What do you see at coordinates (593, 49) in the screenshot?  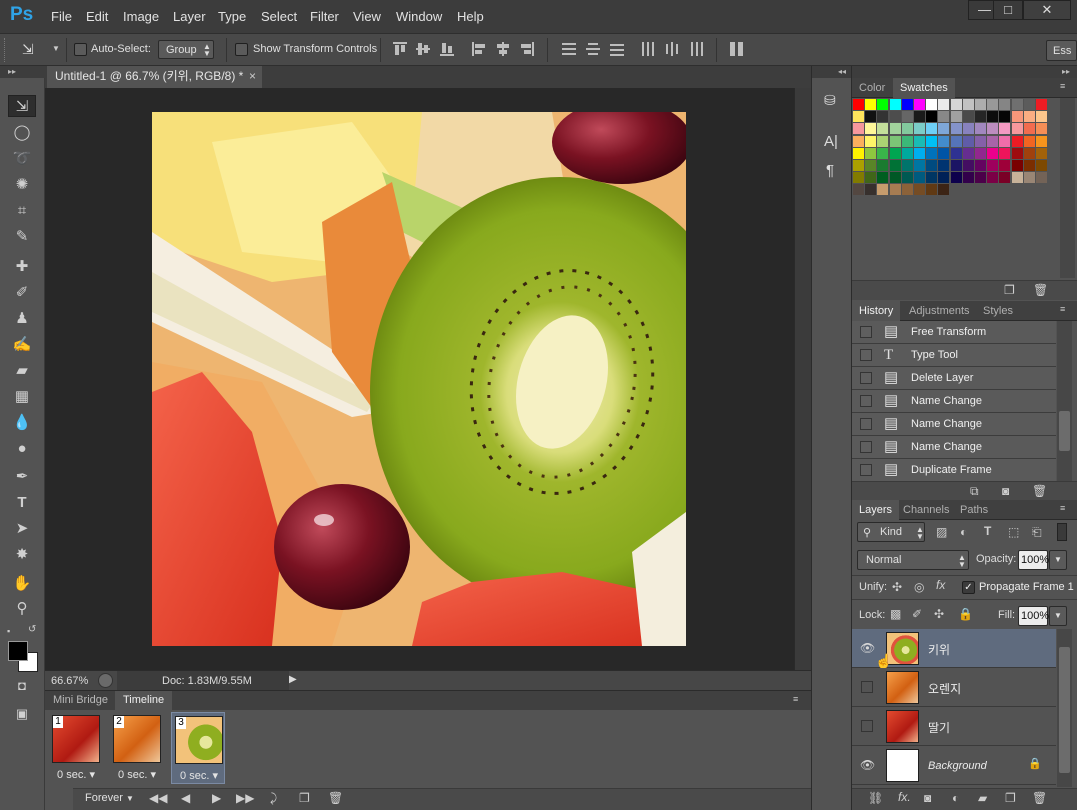 I see `distribute-vcenter-icon` at bounding box center [593, 49].